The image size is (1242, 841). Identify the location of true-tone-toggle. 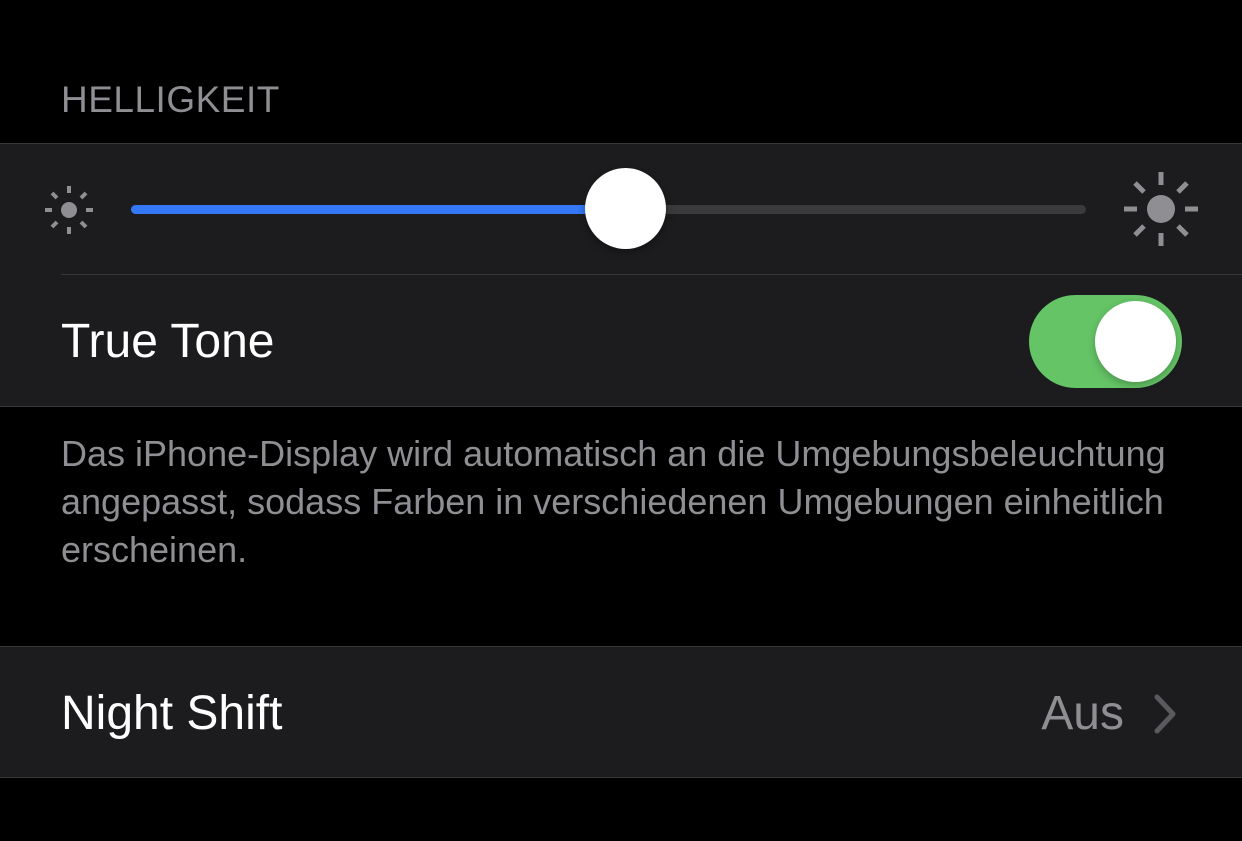
(1105, 341).